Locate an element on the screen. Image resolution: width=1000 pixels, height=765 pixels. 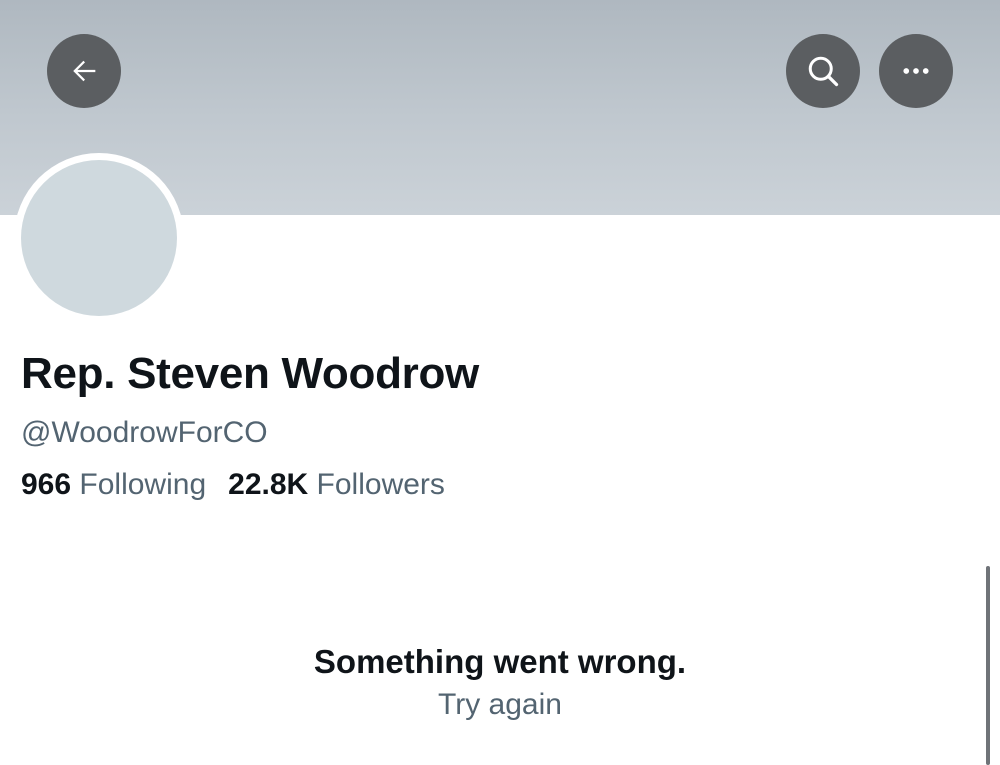
followers-count: 22.8K is located at coordinates (268, 484).